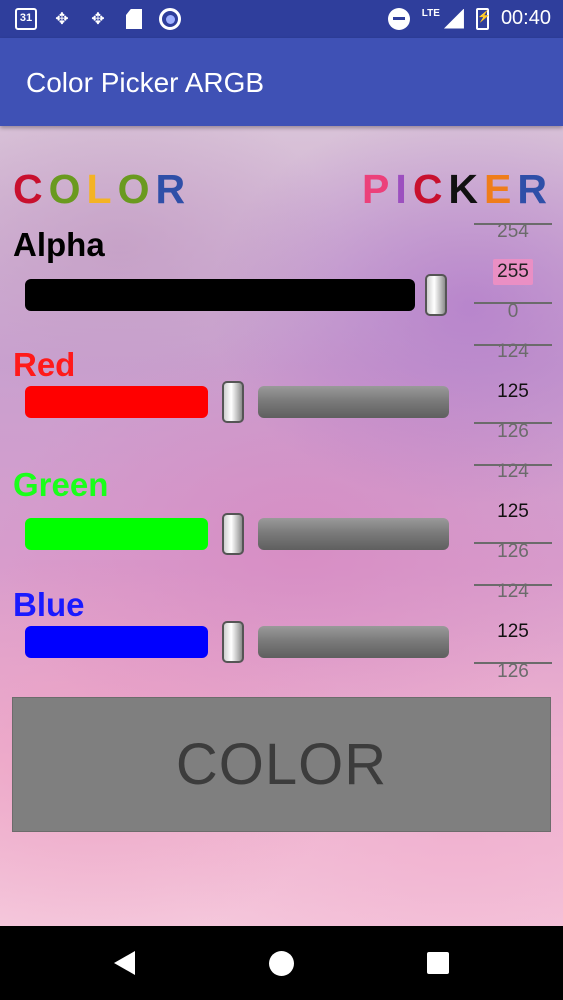 Image resolution: width=563 pixels, height=1000 pixels. I want to click on title-color-letter: L, so click(102, 189).